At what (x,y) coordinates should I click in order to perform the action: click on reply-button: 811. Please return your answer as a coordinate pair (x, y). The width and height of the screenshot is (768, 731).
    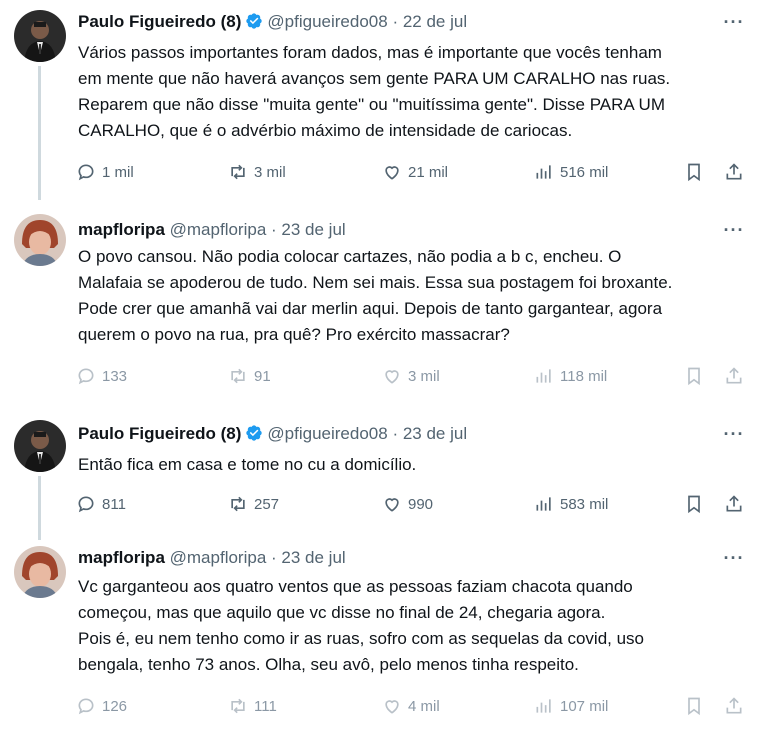
    Looking at the image, I should click on (101, 504).